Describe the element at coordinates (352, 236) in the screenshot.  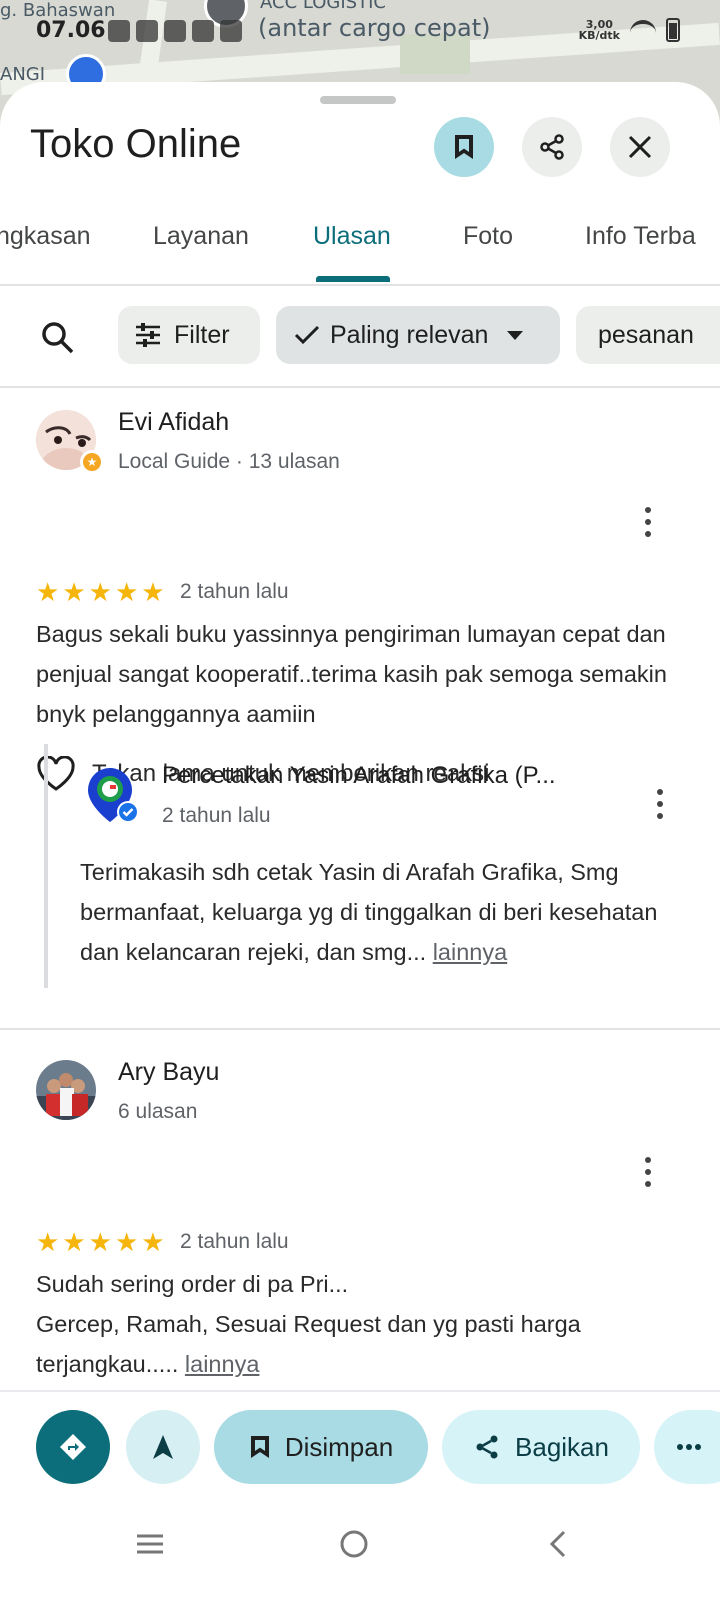
I see `tab-ulasan: Ulasan` at that location.